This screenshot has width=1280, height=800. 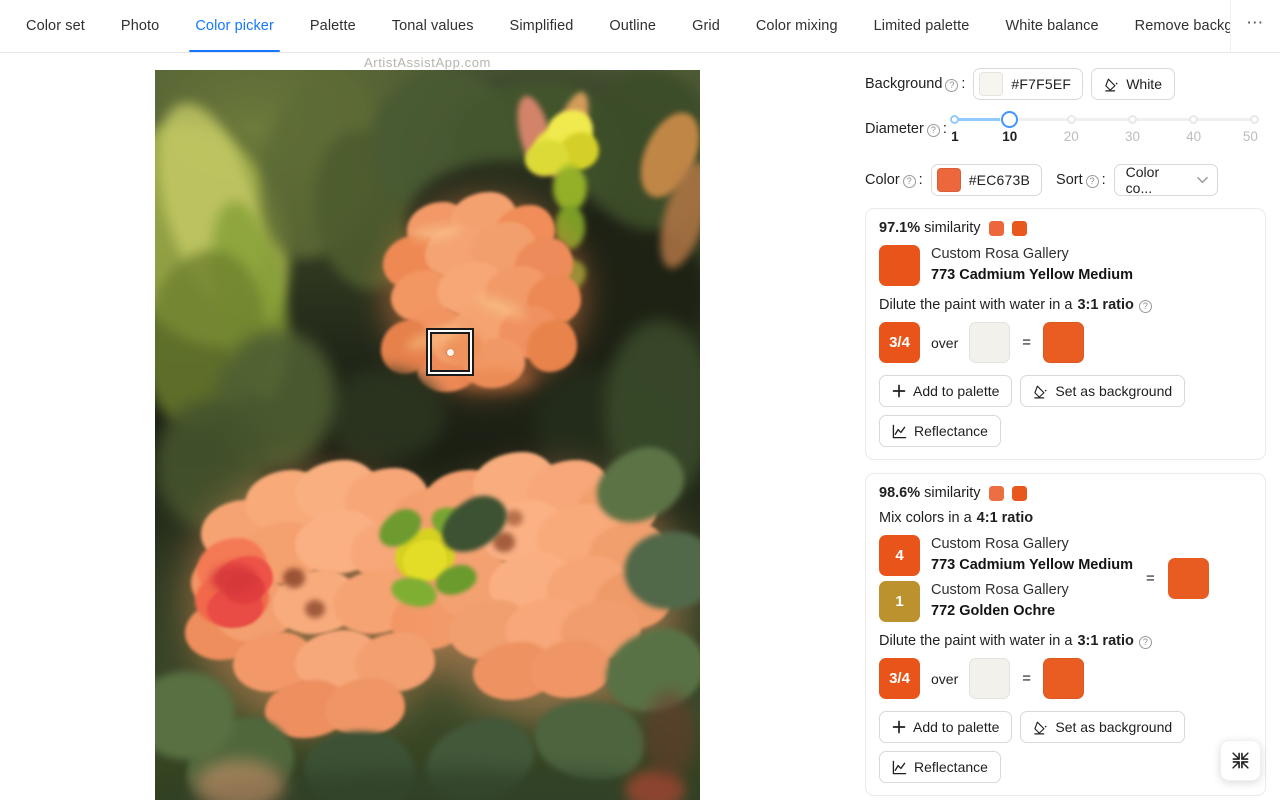 I want to click on background-label: Background ? :, so click(x=915, y=84).